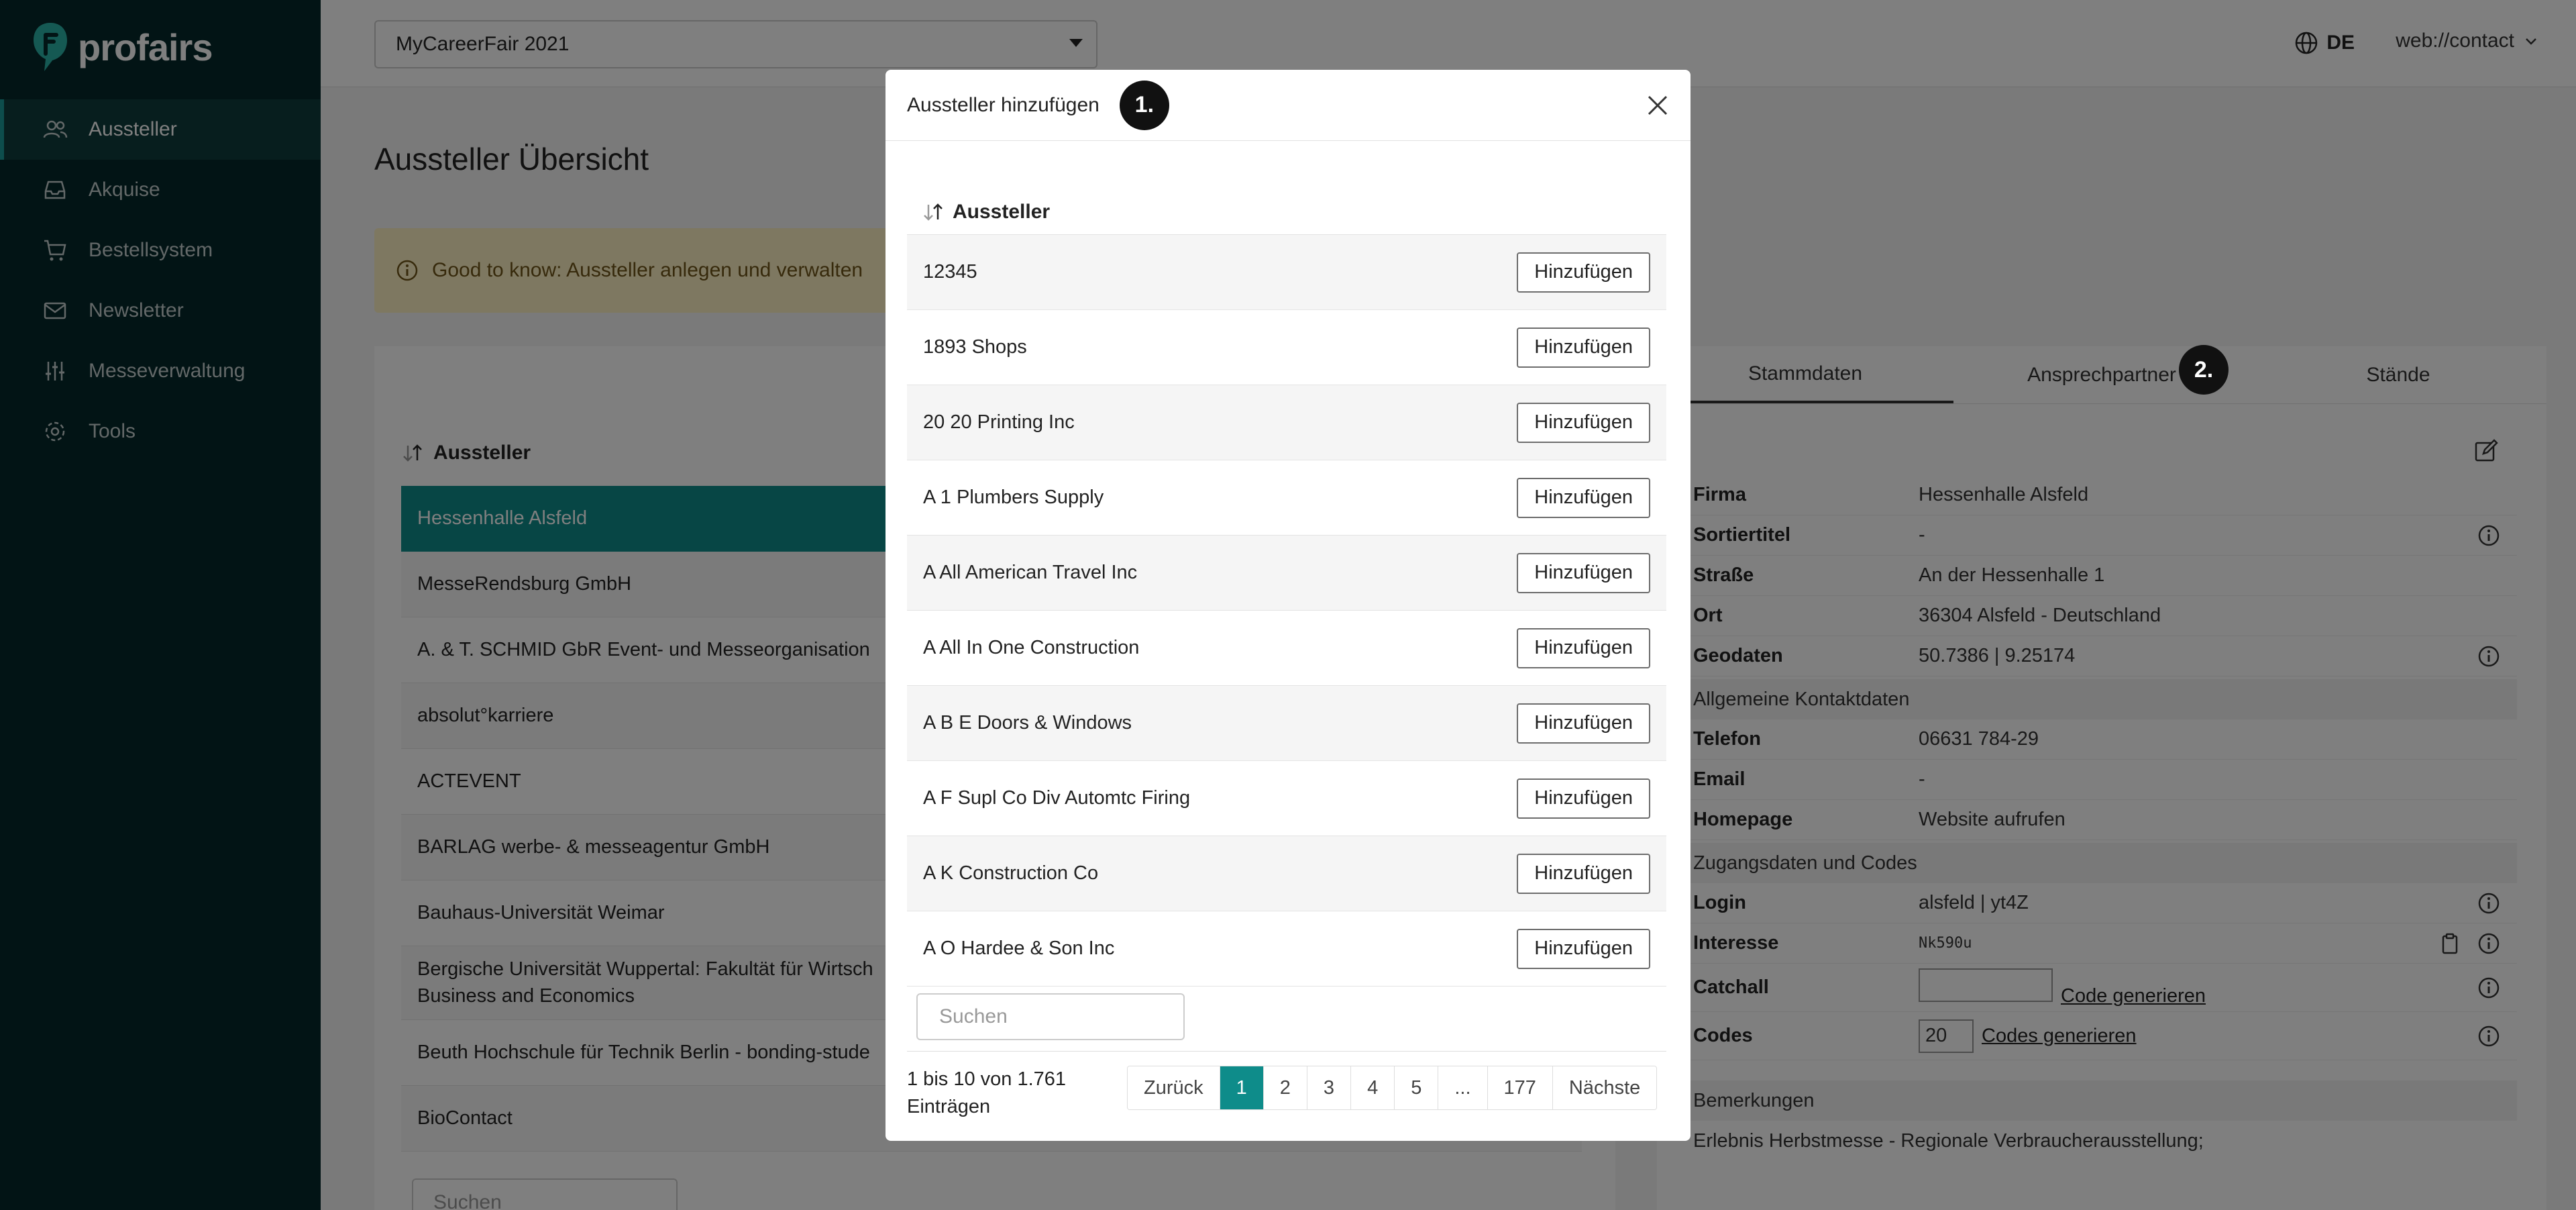  Describe the element at coordinates (1002, 211) in the screenshot. I see `column-label: Aussteller` at that location.